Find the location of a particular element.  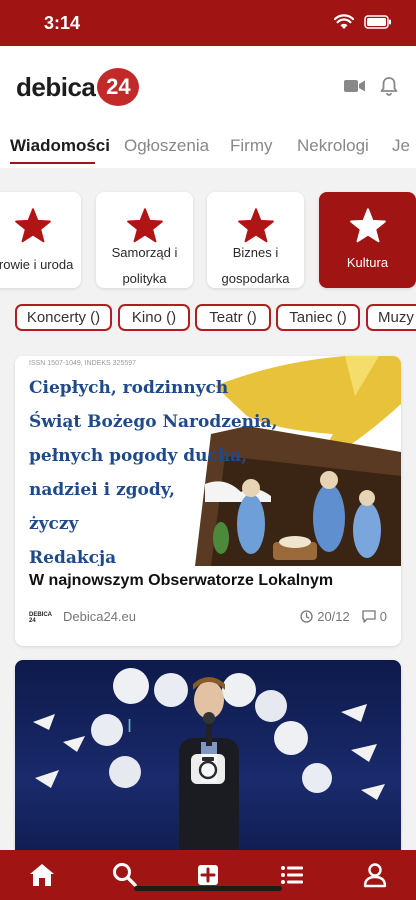

active-tab-indicator is located at coordinates (52, 163).